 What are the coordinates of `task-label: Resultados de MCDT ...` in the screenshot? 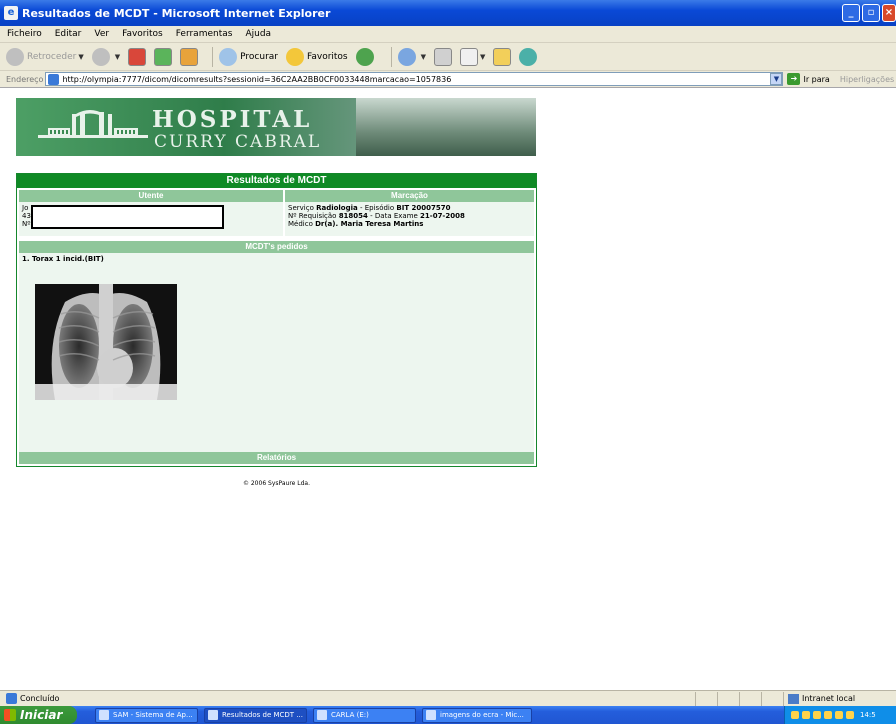 It's located at (262, 715).